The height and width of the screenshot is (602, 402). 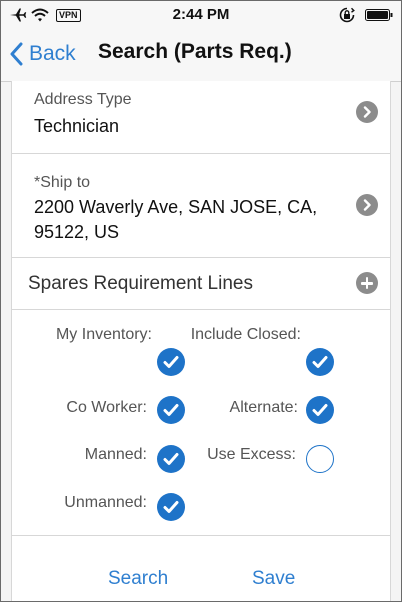 I want to click on nav-bar: Back Search (Parts Req.), so click(x=201, y=55).